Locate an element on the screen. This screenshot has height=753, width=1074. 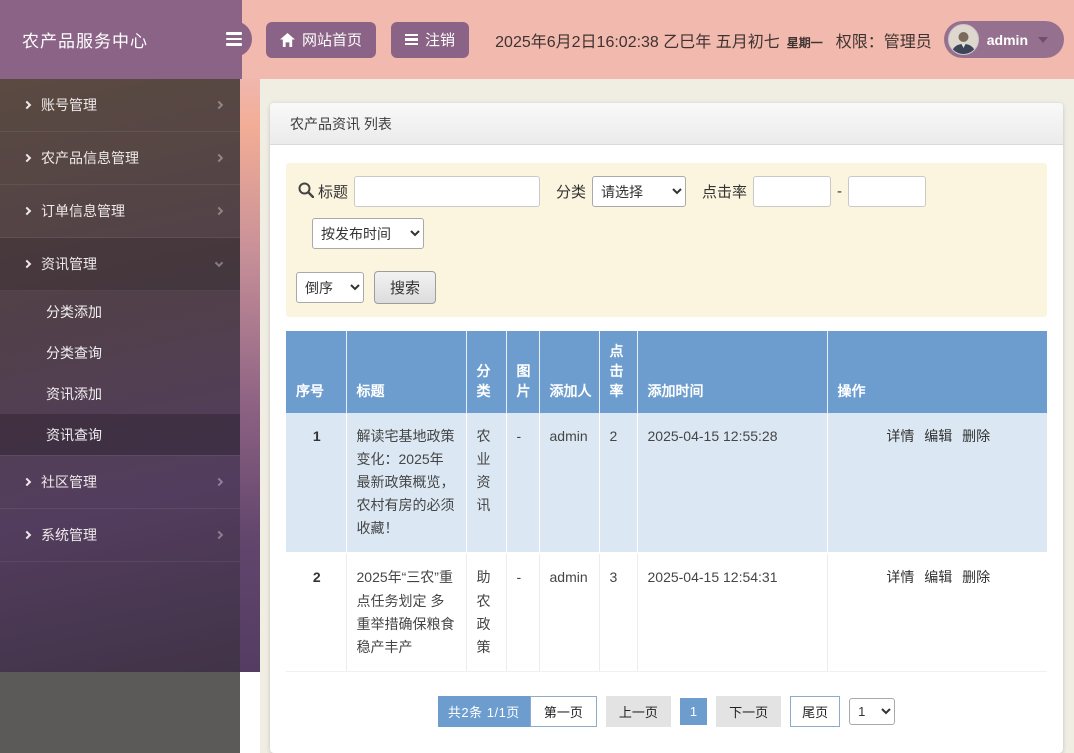
search-button: 搜索 is located at coordinates (405, 287).